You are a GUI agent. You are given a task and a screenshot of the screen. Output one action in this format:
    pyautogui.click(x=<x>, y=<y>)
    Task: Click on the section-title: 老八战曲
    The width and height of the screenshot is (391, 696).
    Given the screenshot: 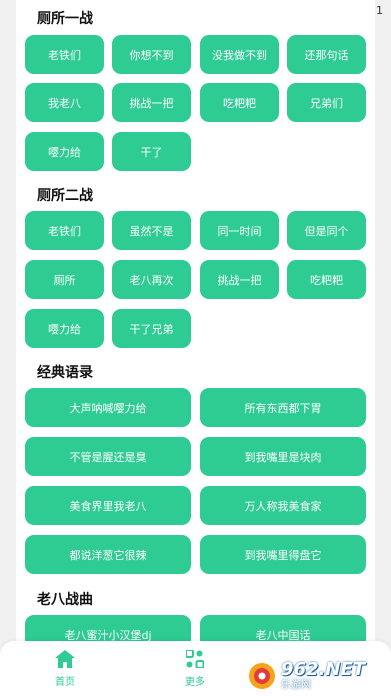 What is the action you would take?
    pyautogui.click(x=65, y=600)
    